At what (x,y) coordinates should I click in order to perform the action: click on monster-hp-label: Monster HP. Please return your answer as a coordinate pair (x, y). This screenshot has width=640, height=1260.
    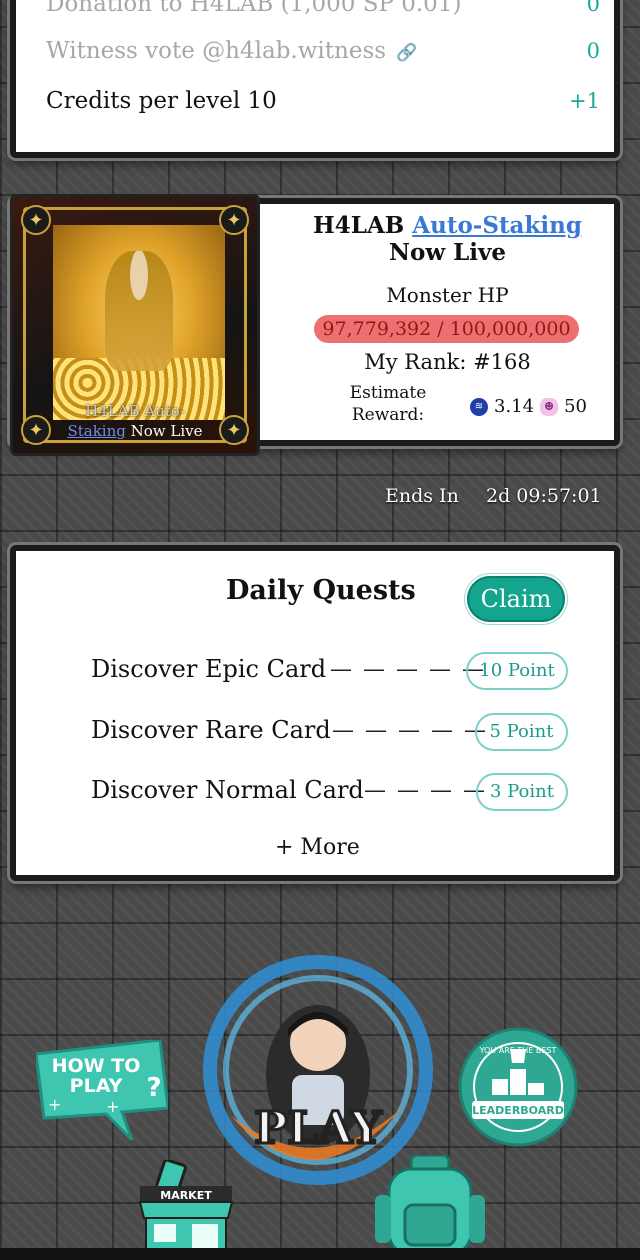
    Looking at the image, I should click on (447, 295).